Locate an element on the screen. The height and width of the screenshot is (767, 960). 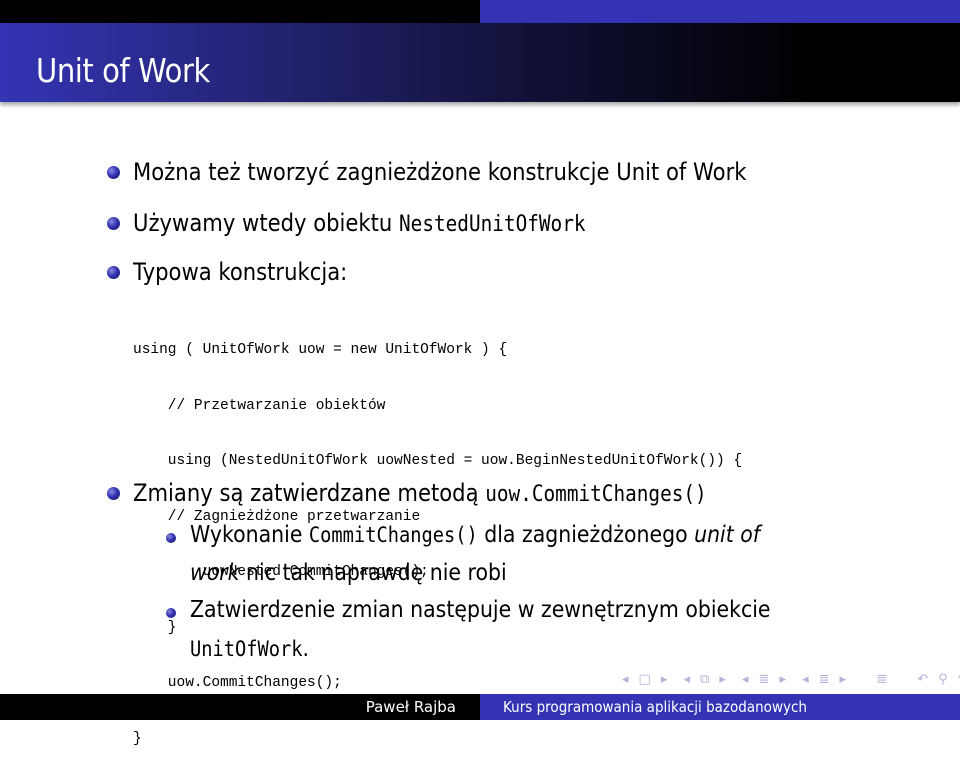
nav-toc-icon: ≣ is located at coordinates (882, 679).